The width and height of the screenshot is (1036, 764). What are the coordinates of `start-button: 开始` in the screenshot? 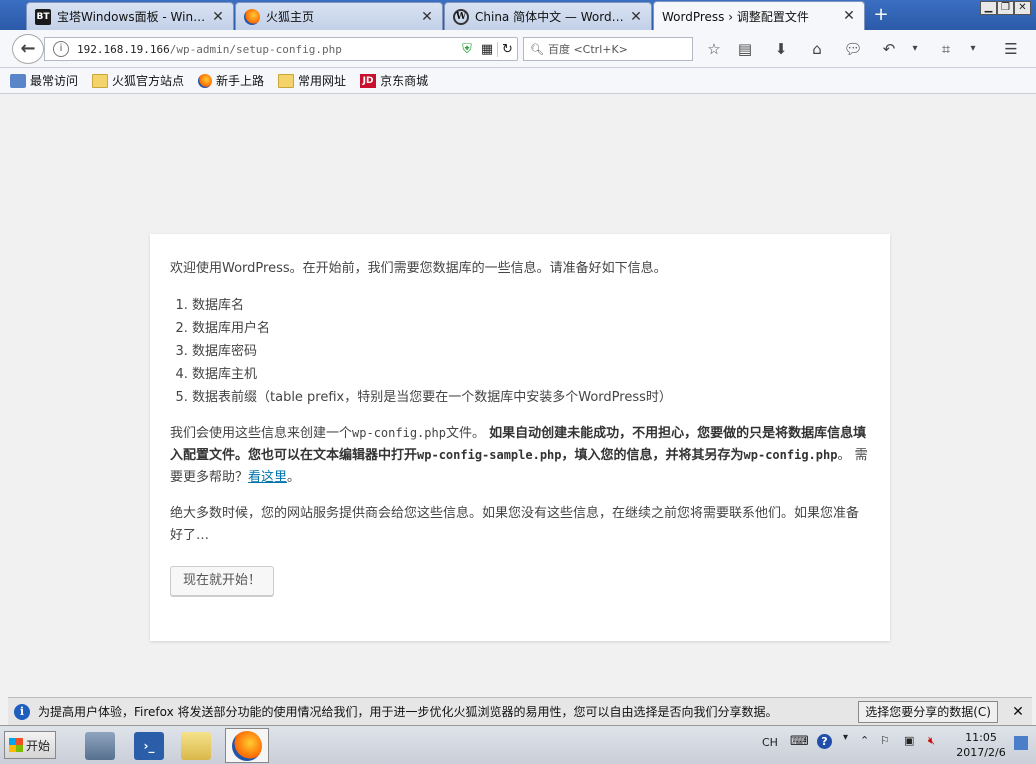 It's located at (30, 745).